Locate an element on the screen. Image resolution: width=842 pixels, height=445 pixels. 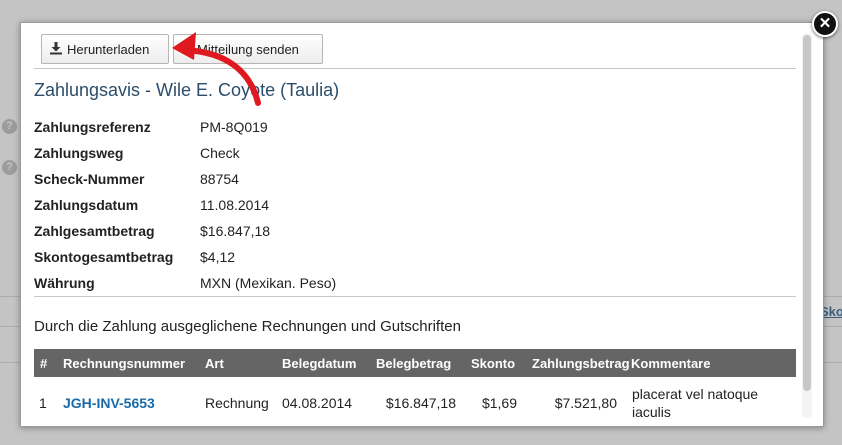
scrollbar-thumb is located at coordinates (807, 213).